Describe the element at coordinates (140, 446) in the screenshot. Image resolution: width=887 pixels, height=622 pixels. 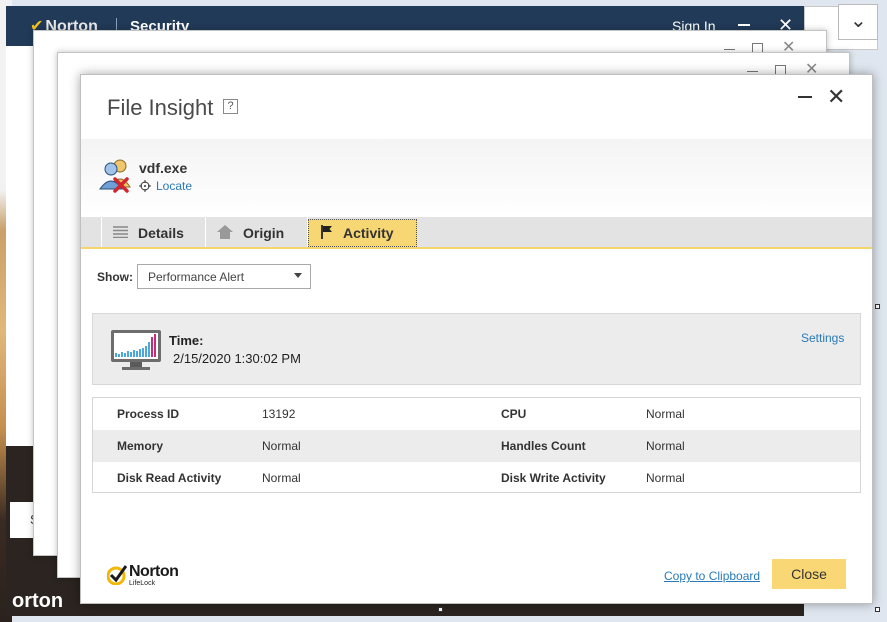
I see `stat-label: Memory` at that location.